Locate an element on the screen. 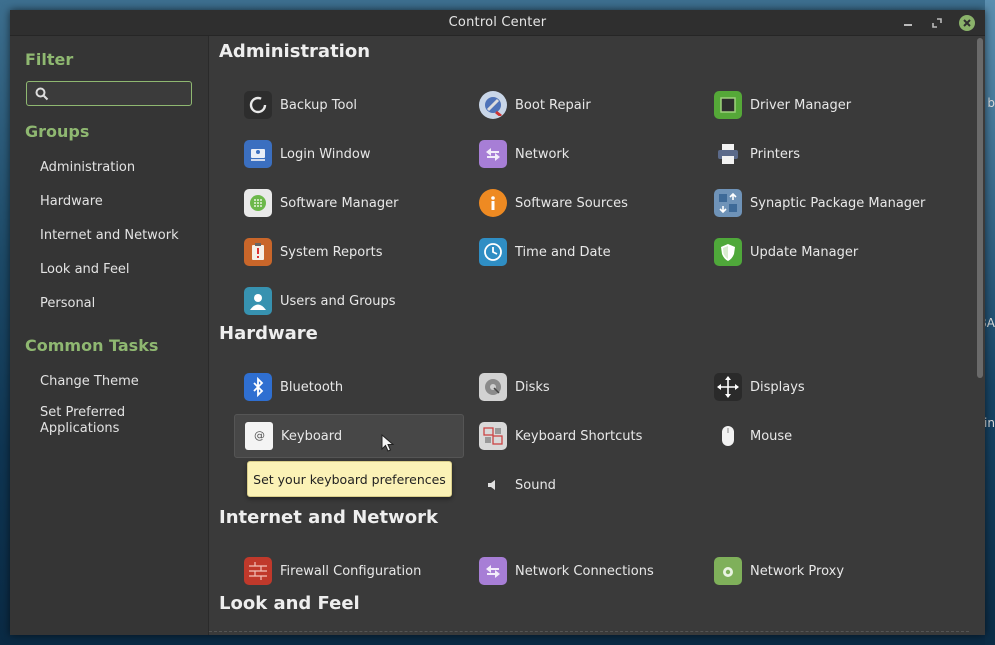 The image size is (995, 645). item-login-window: Login Window is located at coordinates (349, 154).